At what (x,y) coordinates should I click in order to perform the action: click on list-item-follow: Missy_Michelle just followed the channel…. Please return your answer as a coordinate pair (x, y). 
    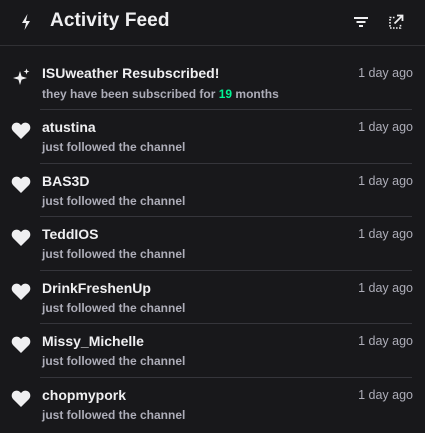
    Looking at the image, I should click on (212, 350).